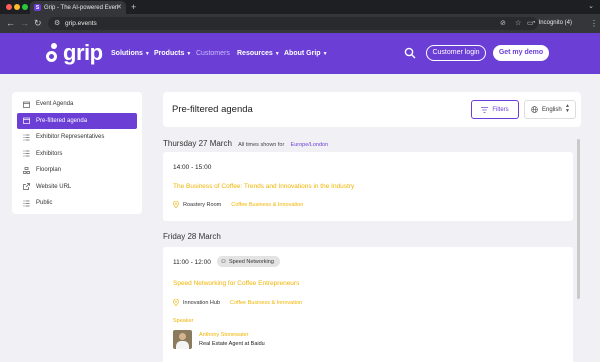 The height and width of the screenshot is (362, 600). Describe the element at coordinates (26, 170) in the screenshot. I see `floorplan-icon` at that location.